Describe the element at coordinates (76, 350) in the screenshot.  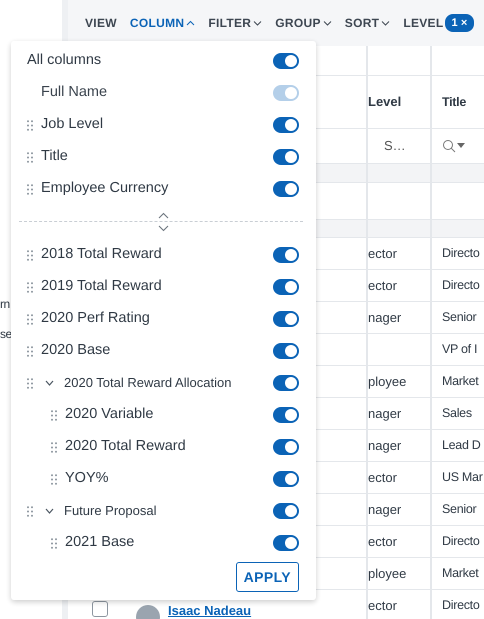
I see `column-label: 2020 Base` at that location.